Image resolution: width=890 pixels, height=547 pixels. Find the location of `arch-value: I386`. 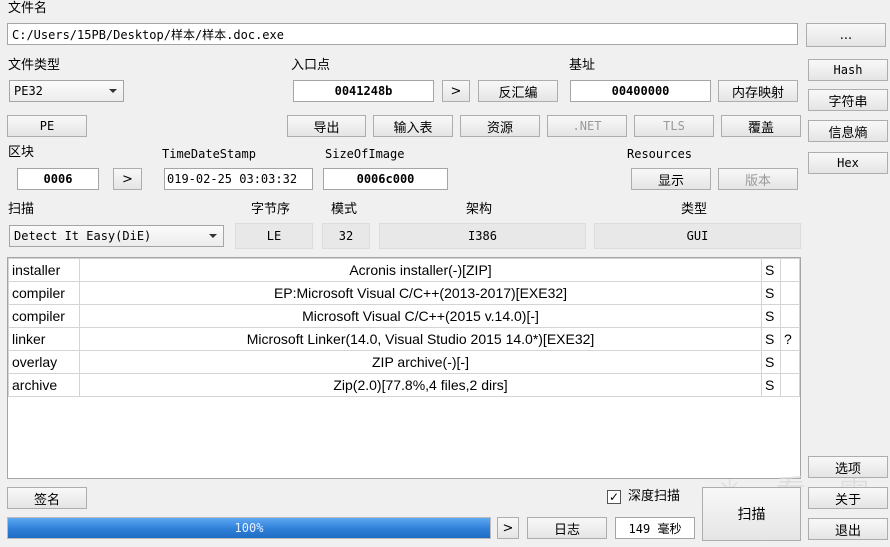

arch-value: I386 is located at coordinates (482, 236).